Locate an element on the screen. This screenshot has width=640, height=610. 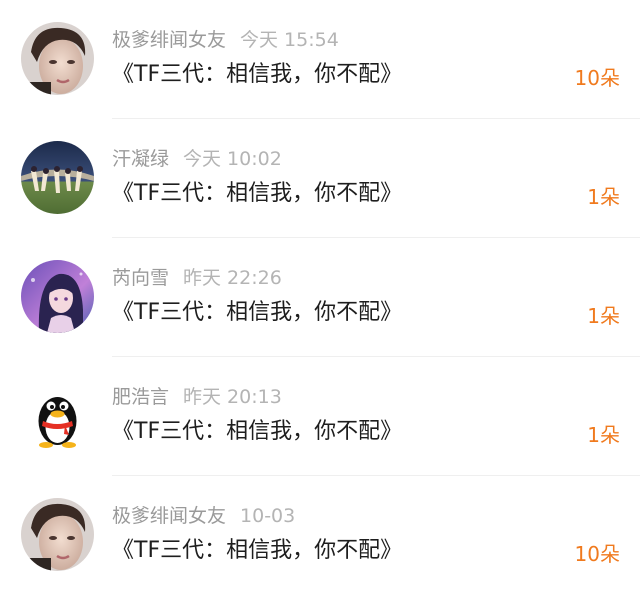
comment-meta: 极爹绯闻女友 10-03 is located at coordinates (203, 516).